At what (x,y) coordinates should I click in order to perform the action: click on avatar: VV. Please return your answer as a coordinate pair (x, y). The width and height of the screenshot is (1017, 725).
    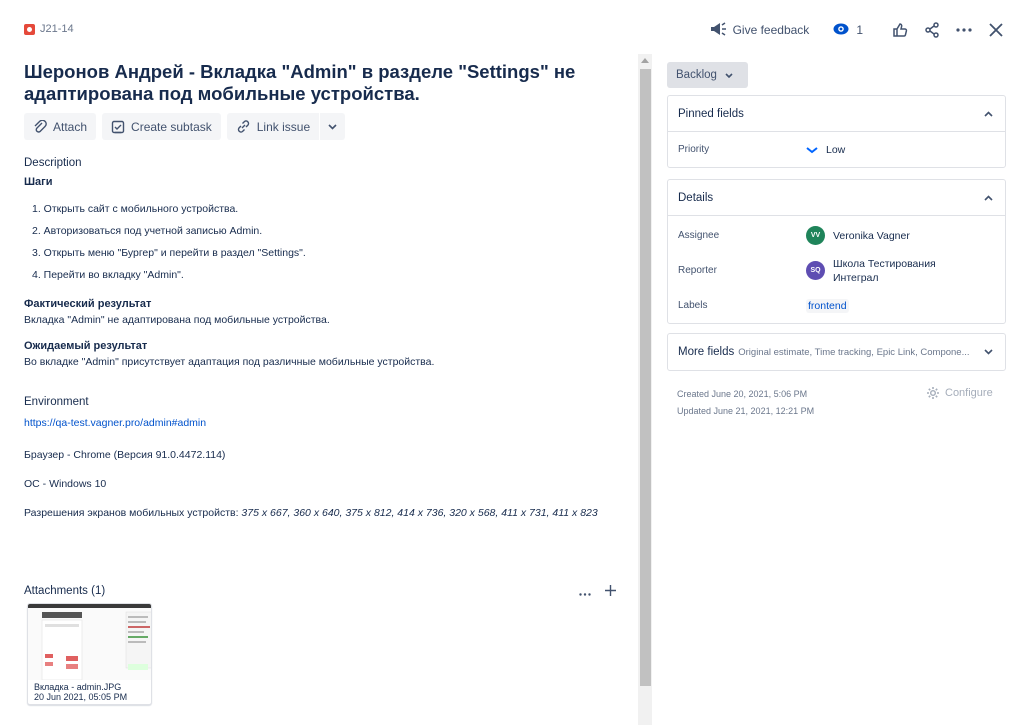
    Looking at the image, I should click on (815, 235).